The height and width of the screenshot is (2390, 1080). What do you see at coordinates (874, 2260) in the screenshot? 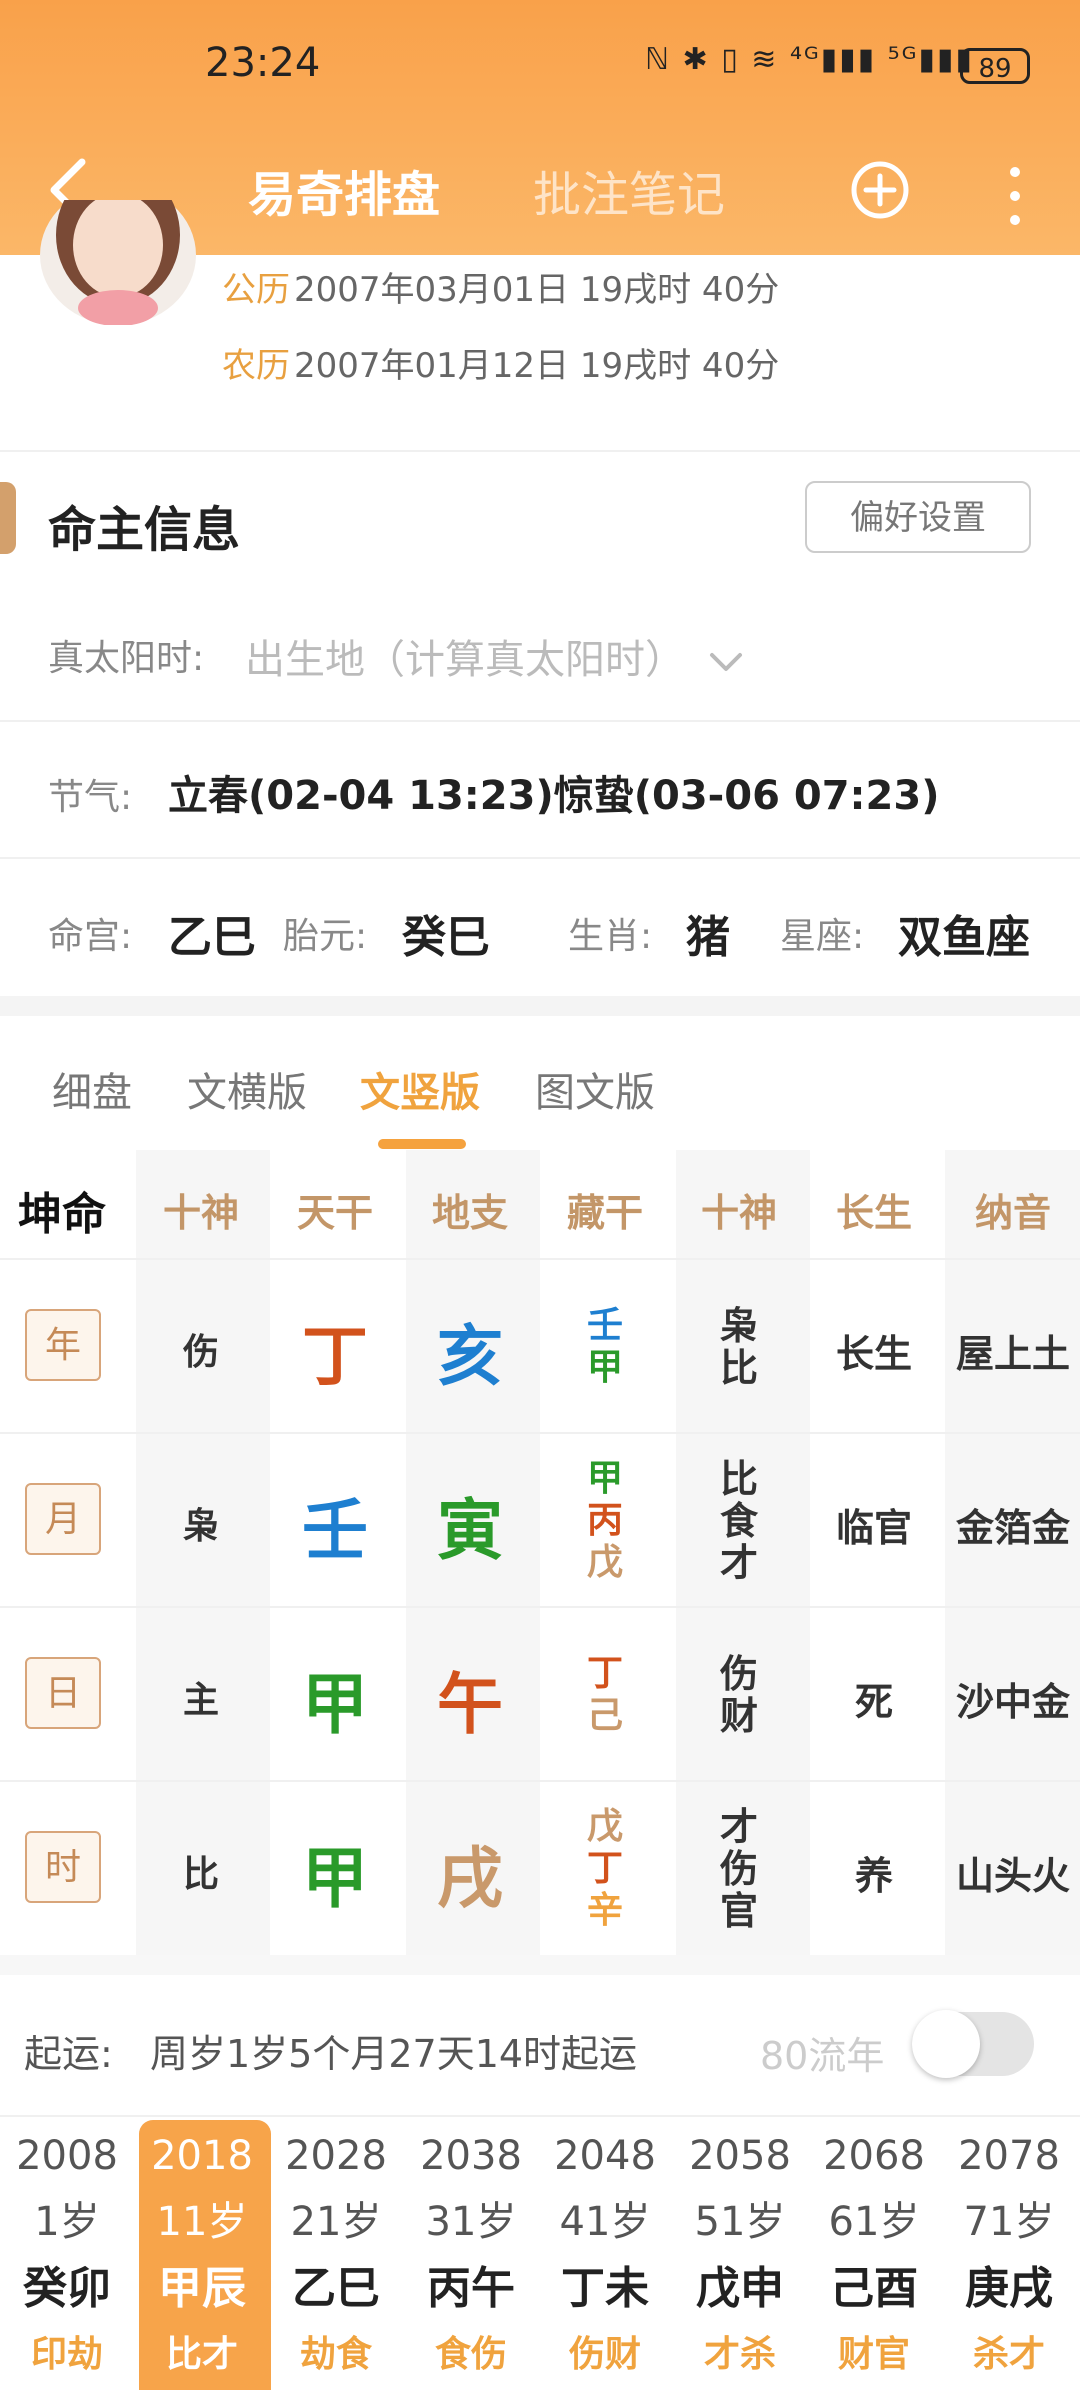
I see `dayun-item: 2068 61岁 己酉 财官` at bounding box center [874, 2260].